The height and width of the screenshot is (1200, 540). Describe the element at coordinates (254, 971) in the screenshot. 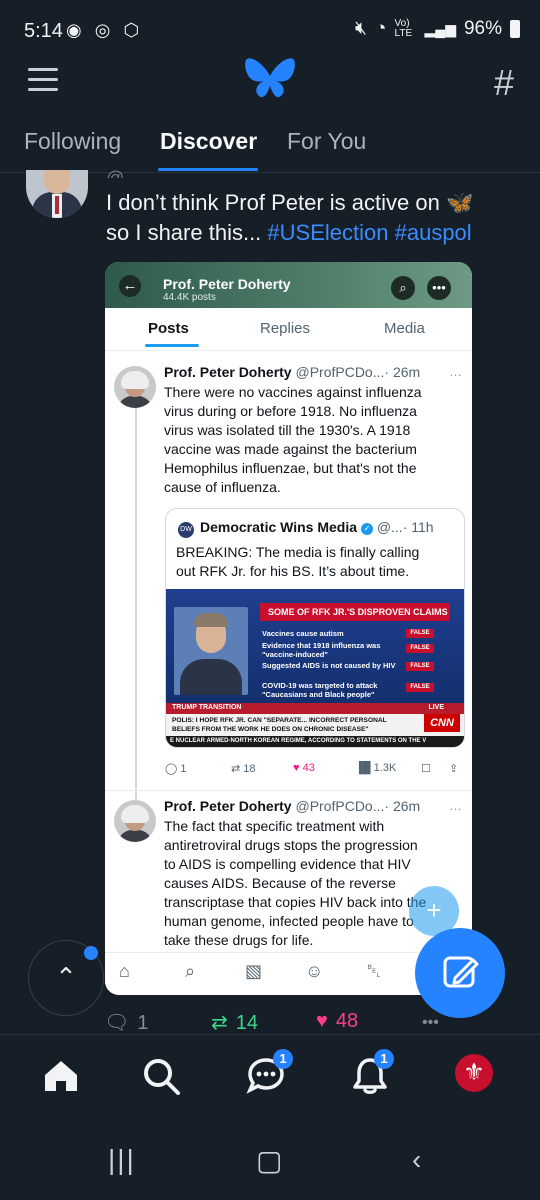

I see `grok-icon: ▧` at that location.